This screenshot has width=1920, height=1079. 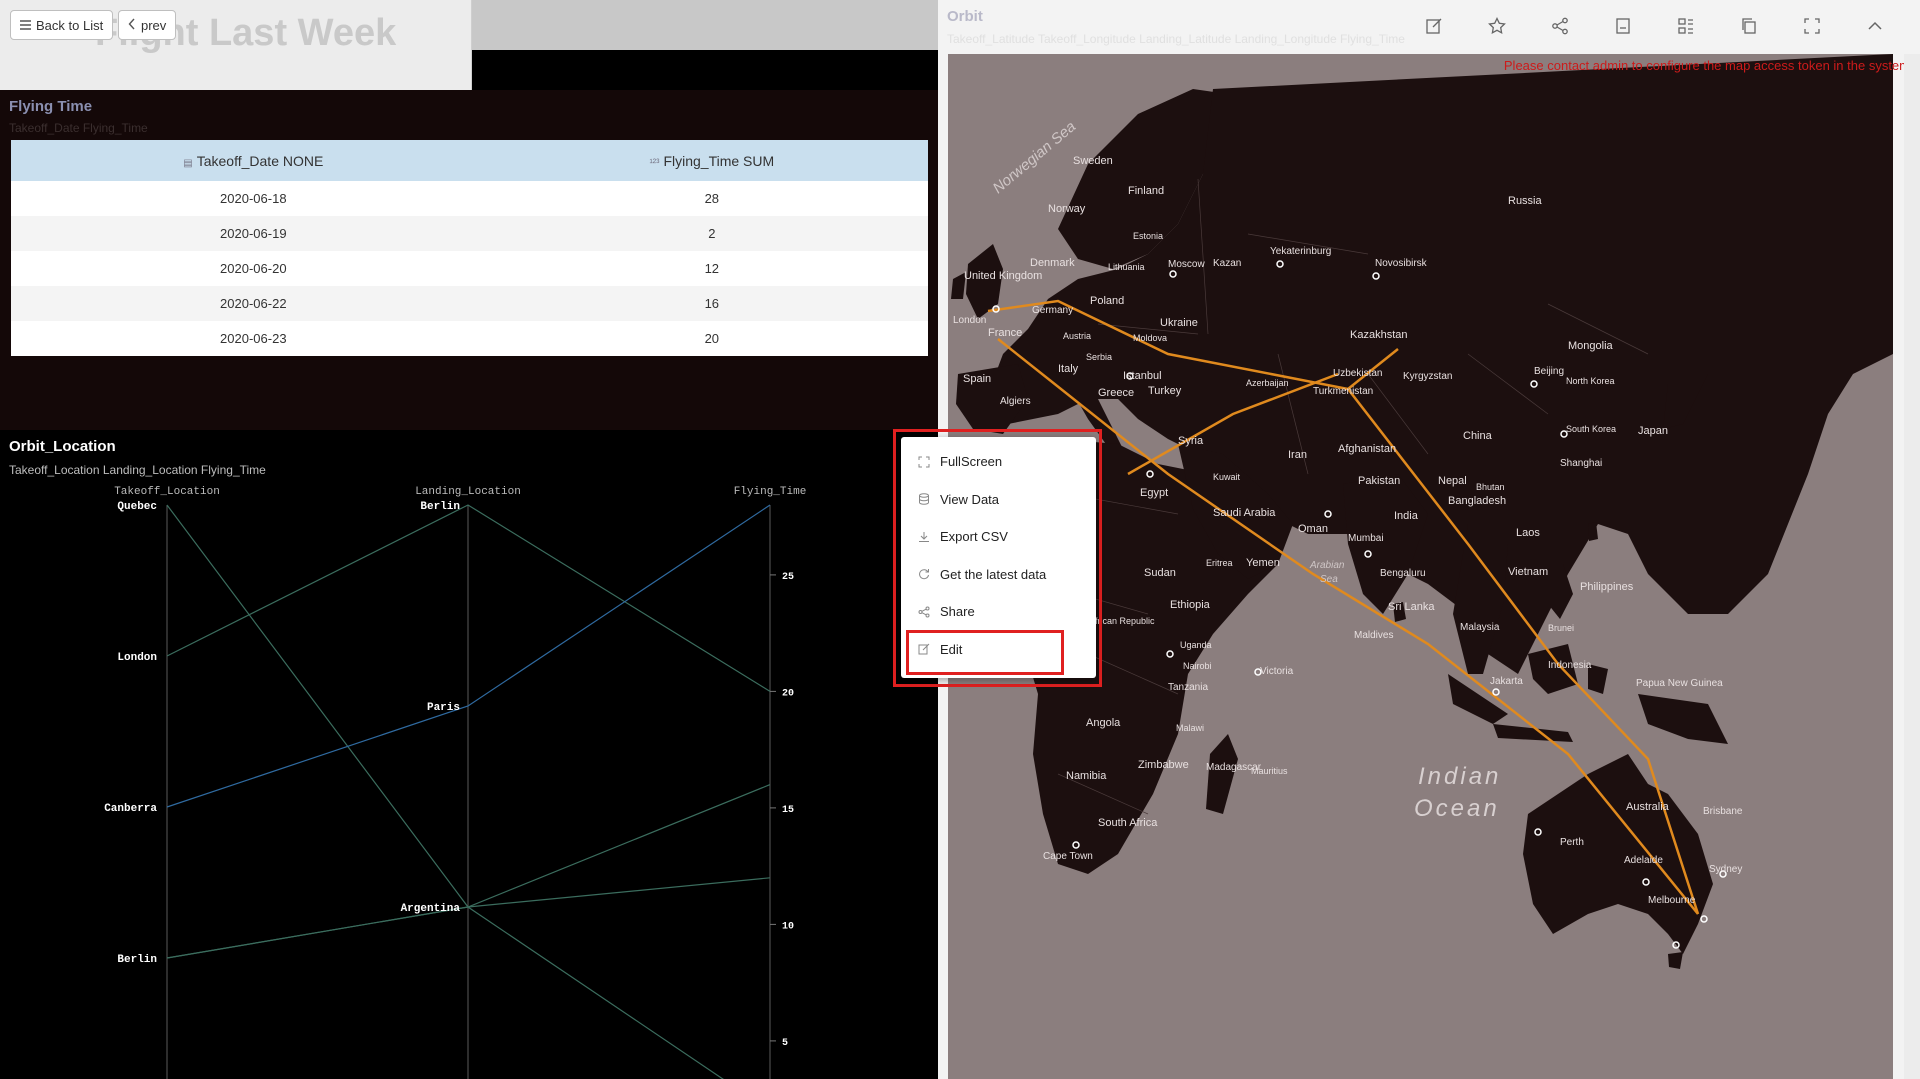 What do you see at coordinates (1457, 808) in the screenshot?
I see `map-label: Ocean` at bounding box center [1457, 808].